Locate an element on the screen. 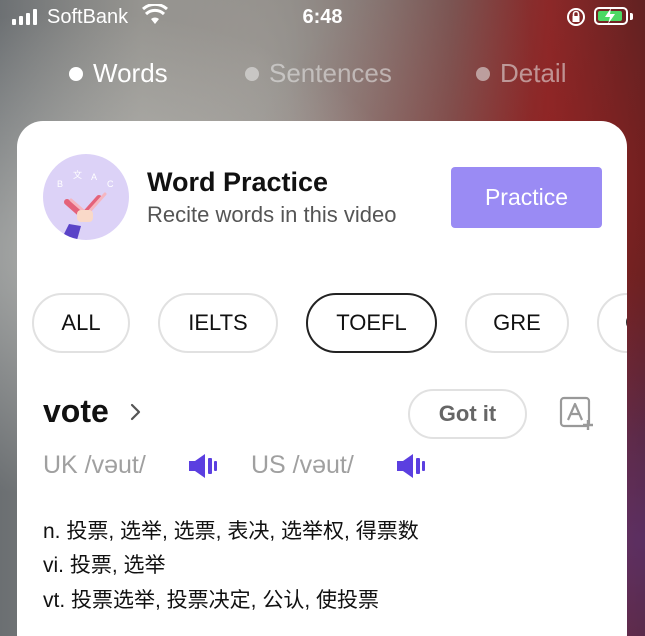 The height and width of the screenshot is (636, 645). battery-icon is located at coordinates (611, 16).